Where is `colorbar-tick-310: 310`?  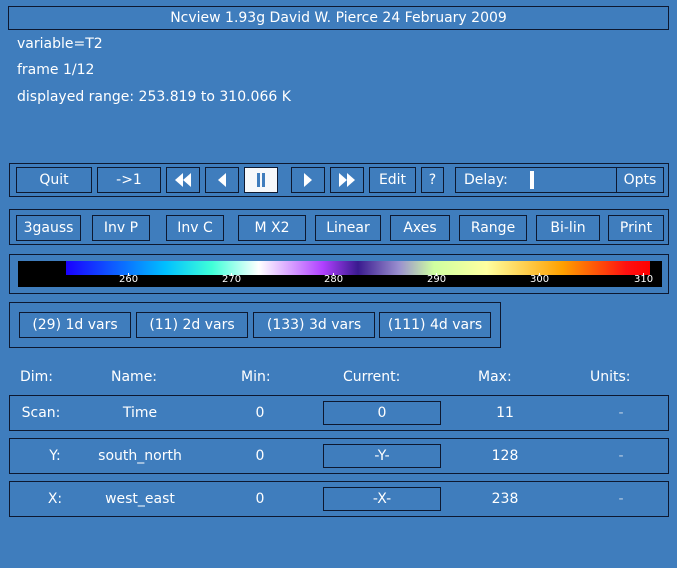 colorbar-tick-310: 310 is located at coordinates (644, 279).